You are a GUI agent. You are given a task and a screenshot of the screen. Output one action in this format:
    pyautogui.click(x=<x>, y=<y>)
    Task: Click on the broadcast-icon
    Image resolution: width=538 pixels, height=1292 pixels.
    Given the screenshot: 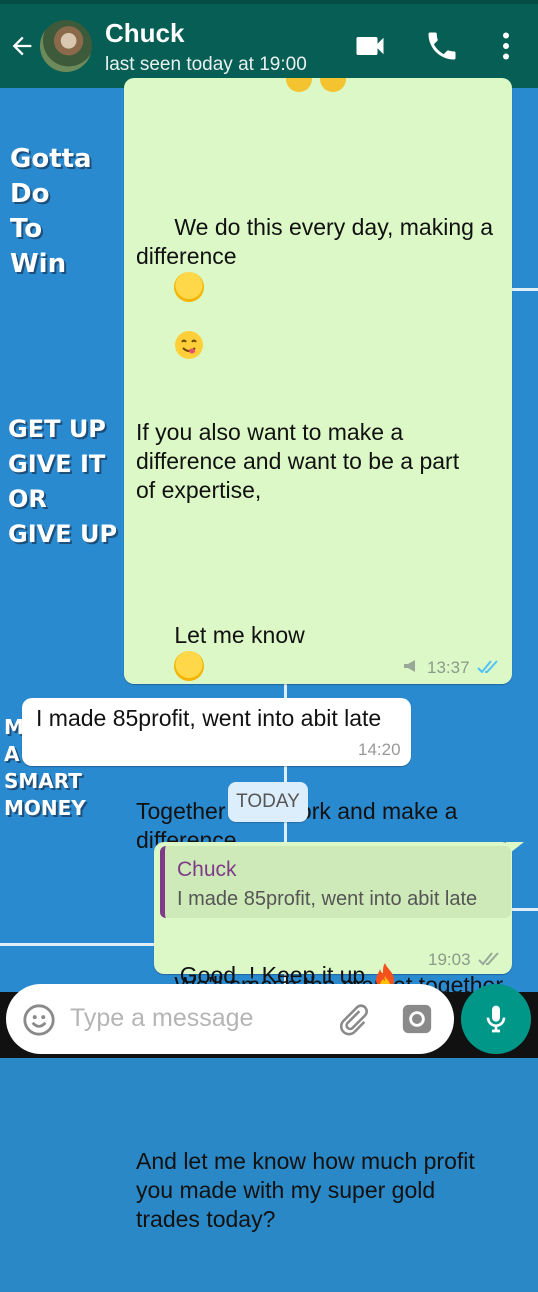 What is the action you would take?
    pyautogui.click(x=409, y=666)
    